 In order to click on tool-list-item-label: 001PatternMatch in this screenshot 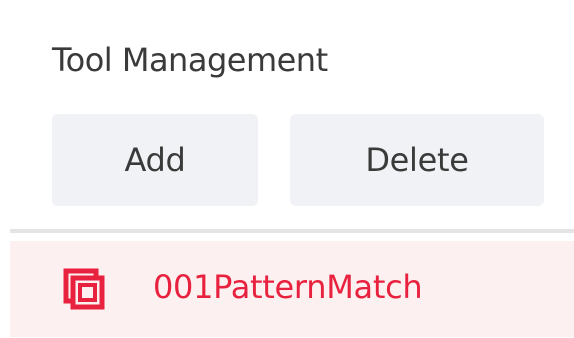, I will do `click(288, 287)`.